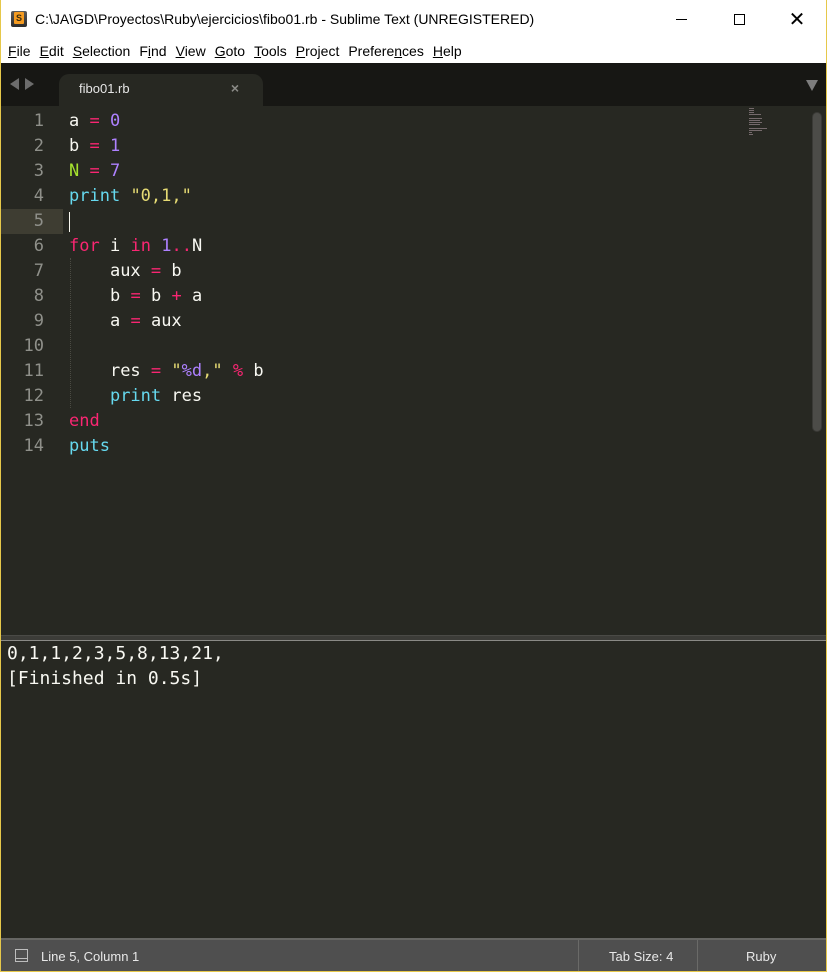 The height and width of the screenshot is (972, 827). What do you see at coordinates (104, 88) in the screenshot?
I see `tab-label: fibo01.rb` at bounding box center [104, 88].